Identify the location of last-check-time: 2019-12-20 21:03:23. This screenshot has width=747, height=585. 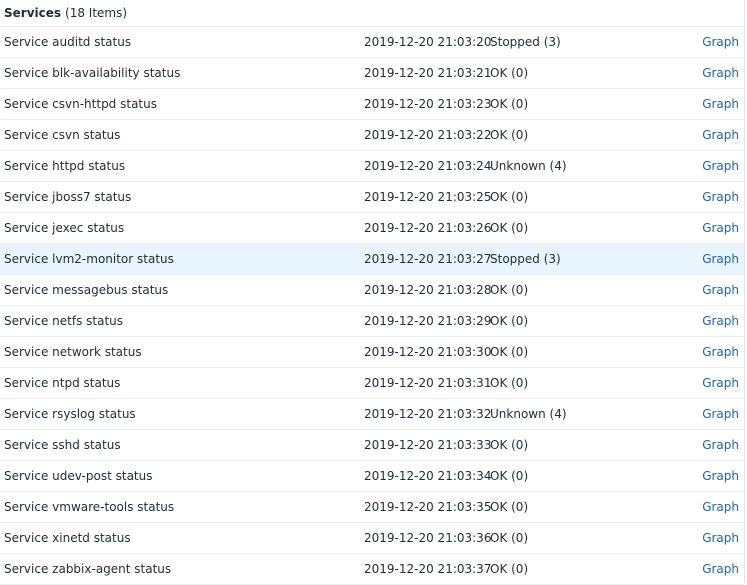
(428, 104).